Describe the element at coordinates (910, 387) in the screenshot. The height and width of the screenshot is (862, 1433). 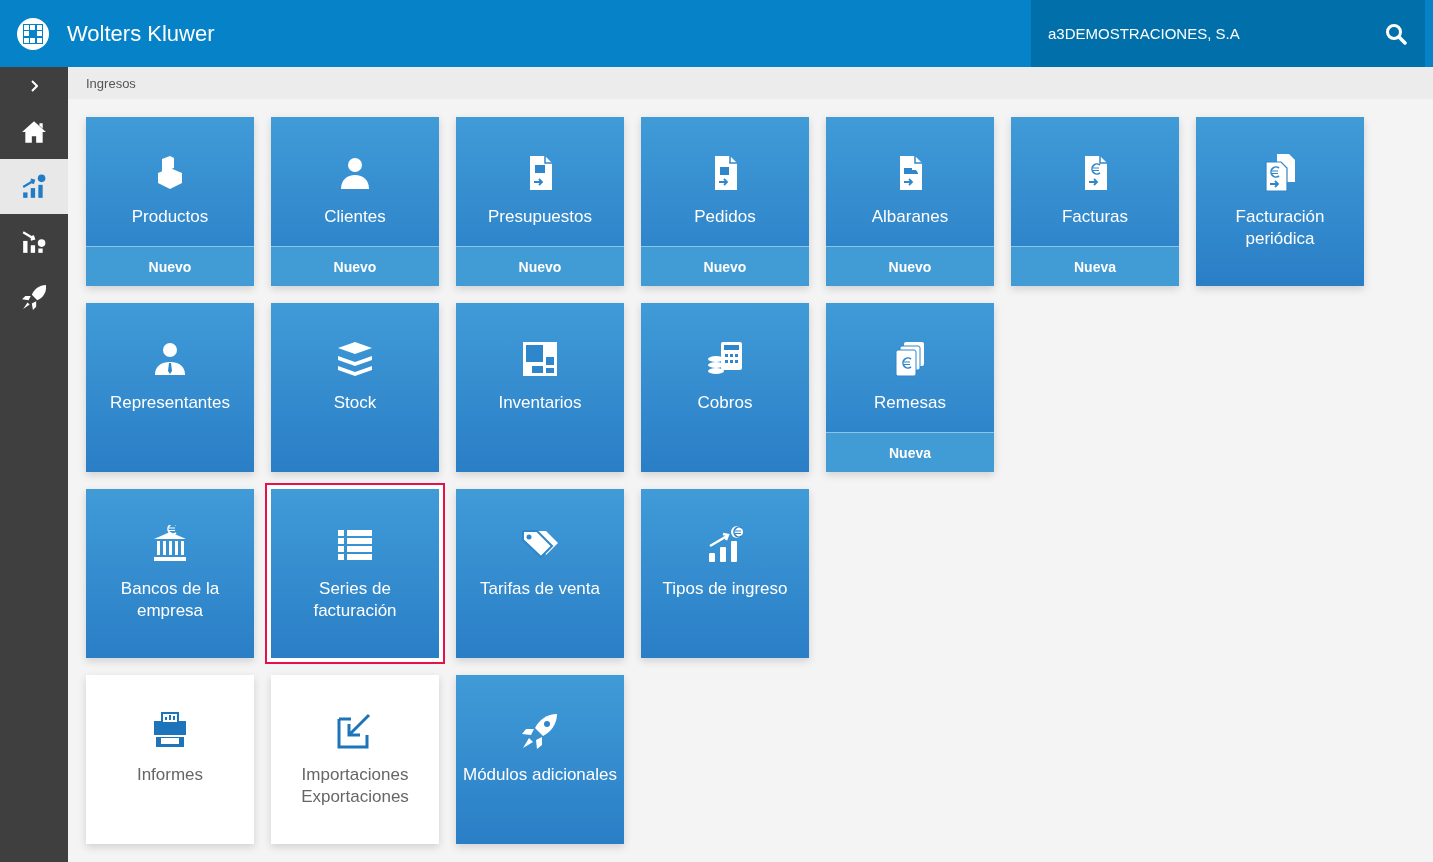
I see `module-tile: Remesas Nueva` at that location.